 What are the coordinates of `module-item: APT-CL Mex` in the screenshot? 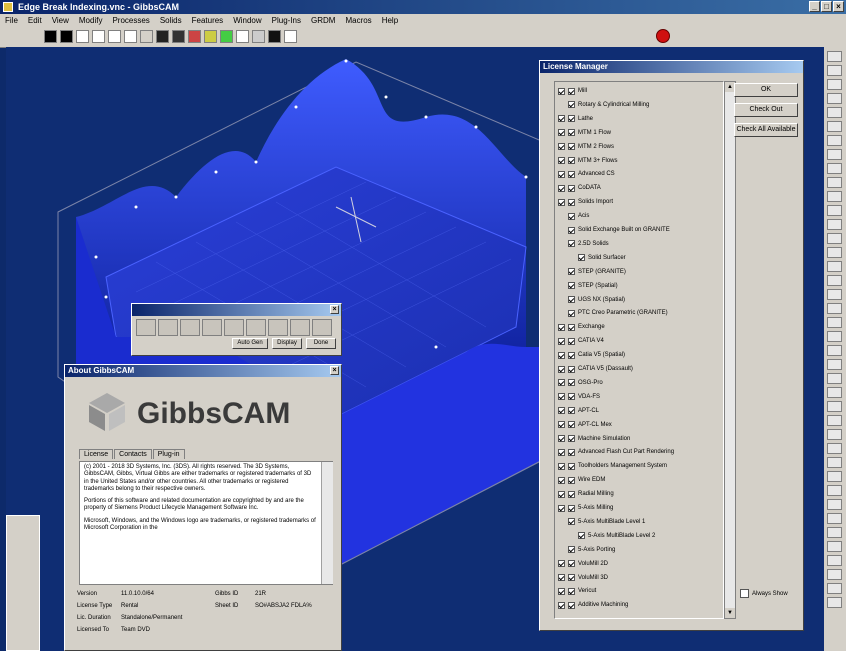 It's located at (585, 425).